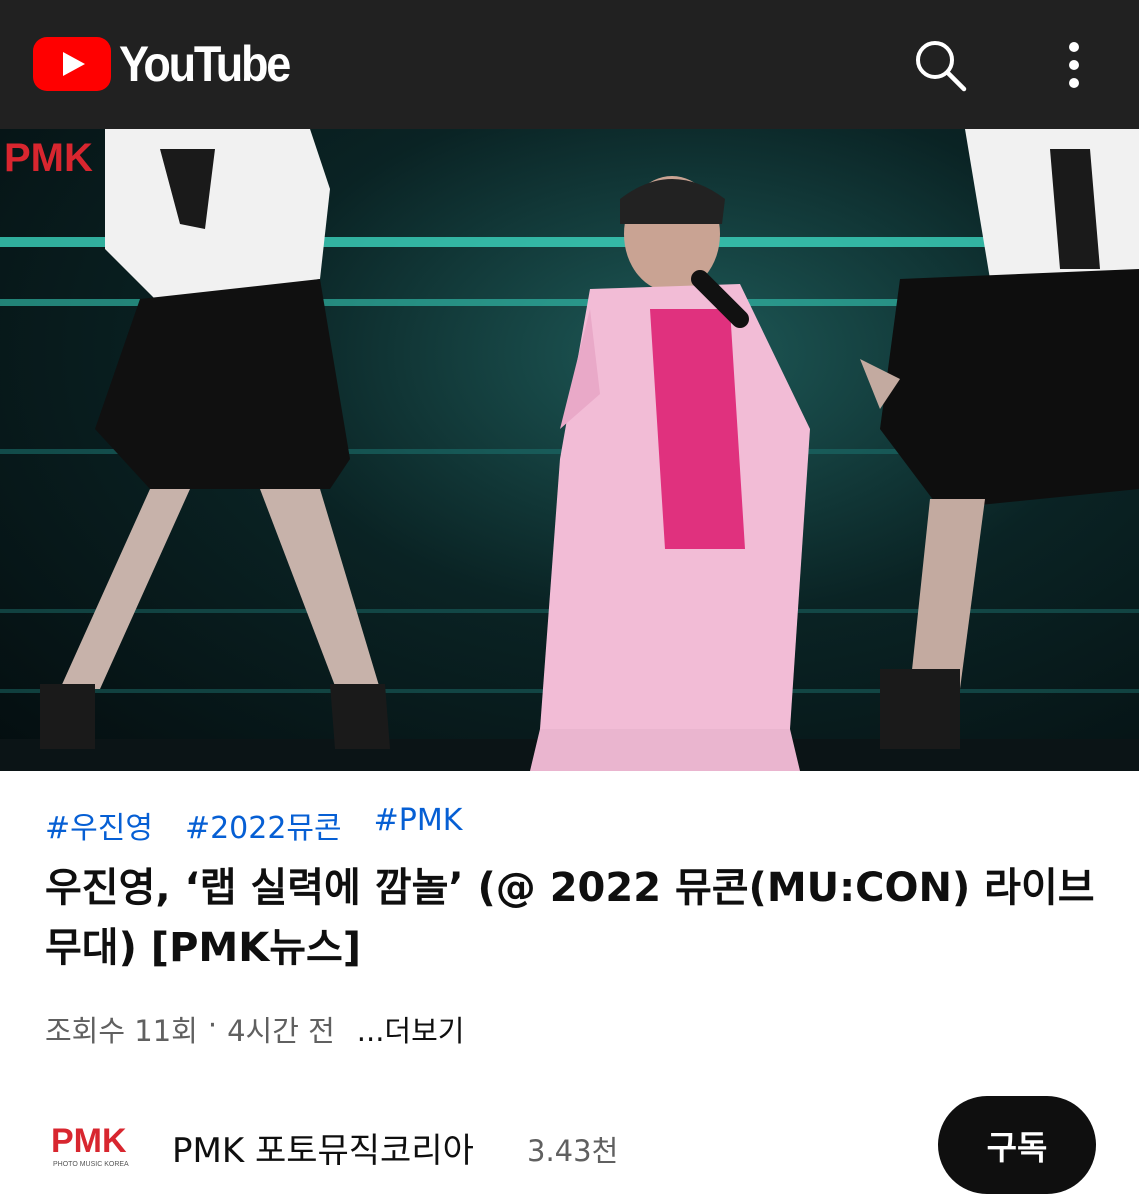 The height and width of the screenshot is (1200, 1139). I want to click on subscriber-count: 3.43천, so click(573, 1151).